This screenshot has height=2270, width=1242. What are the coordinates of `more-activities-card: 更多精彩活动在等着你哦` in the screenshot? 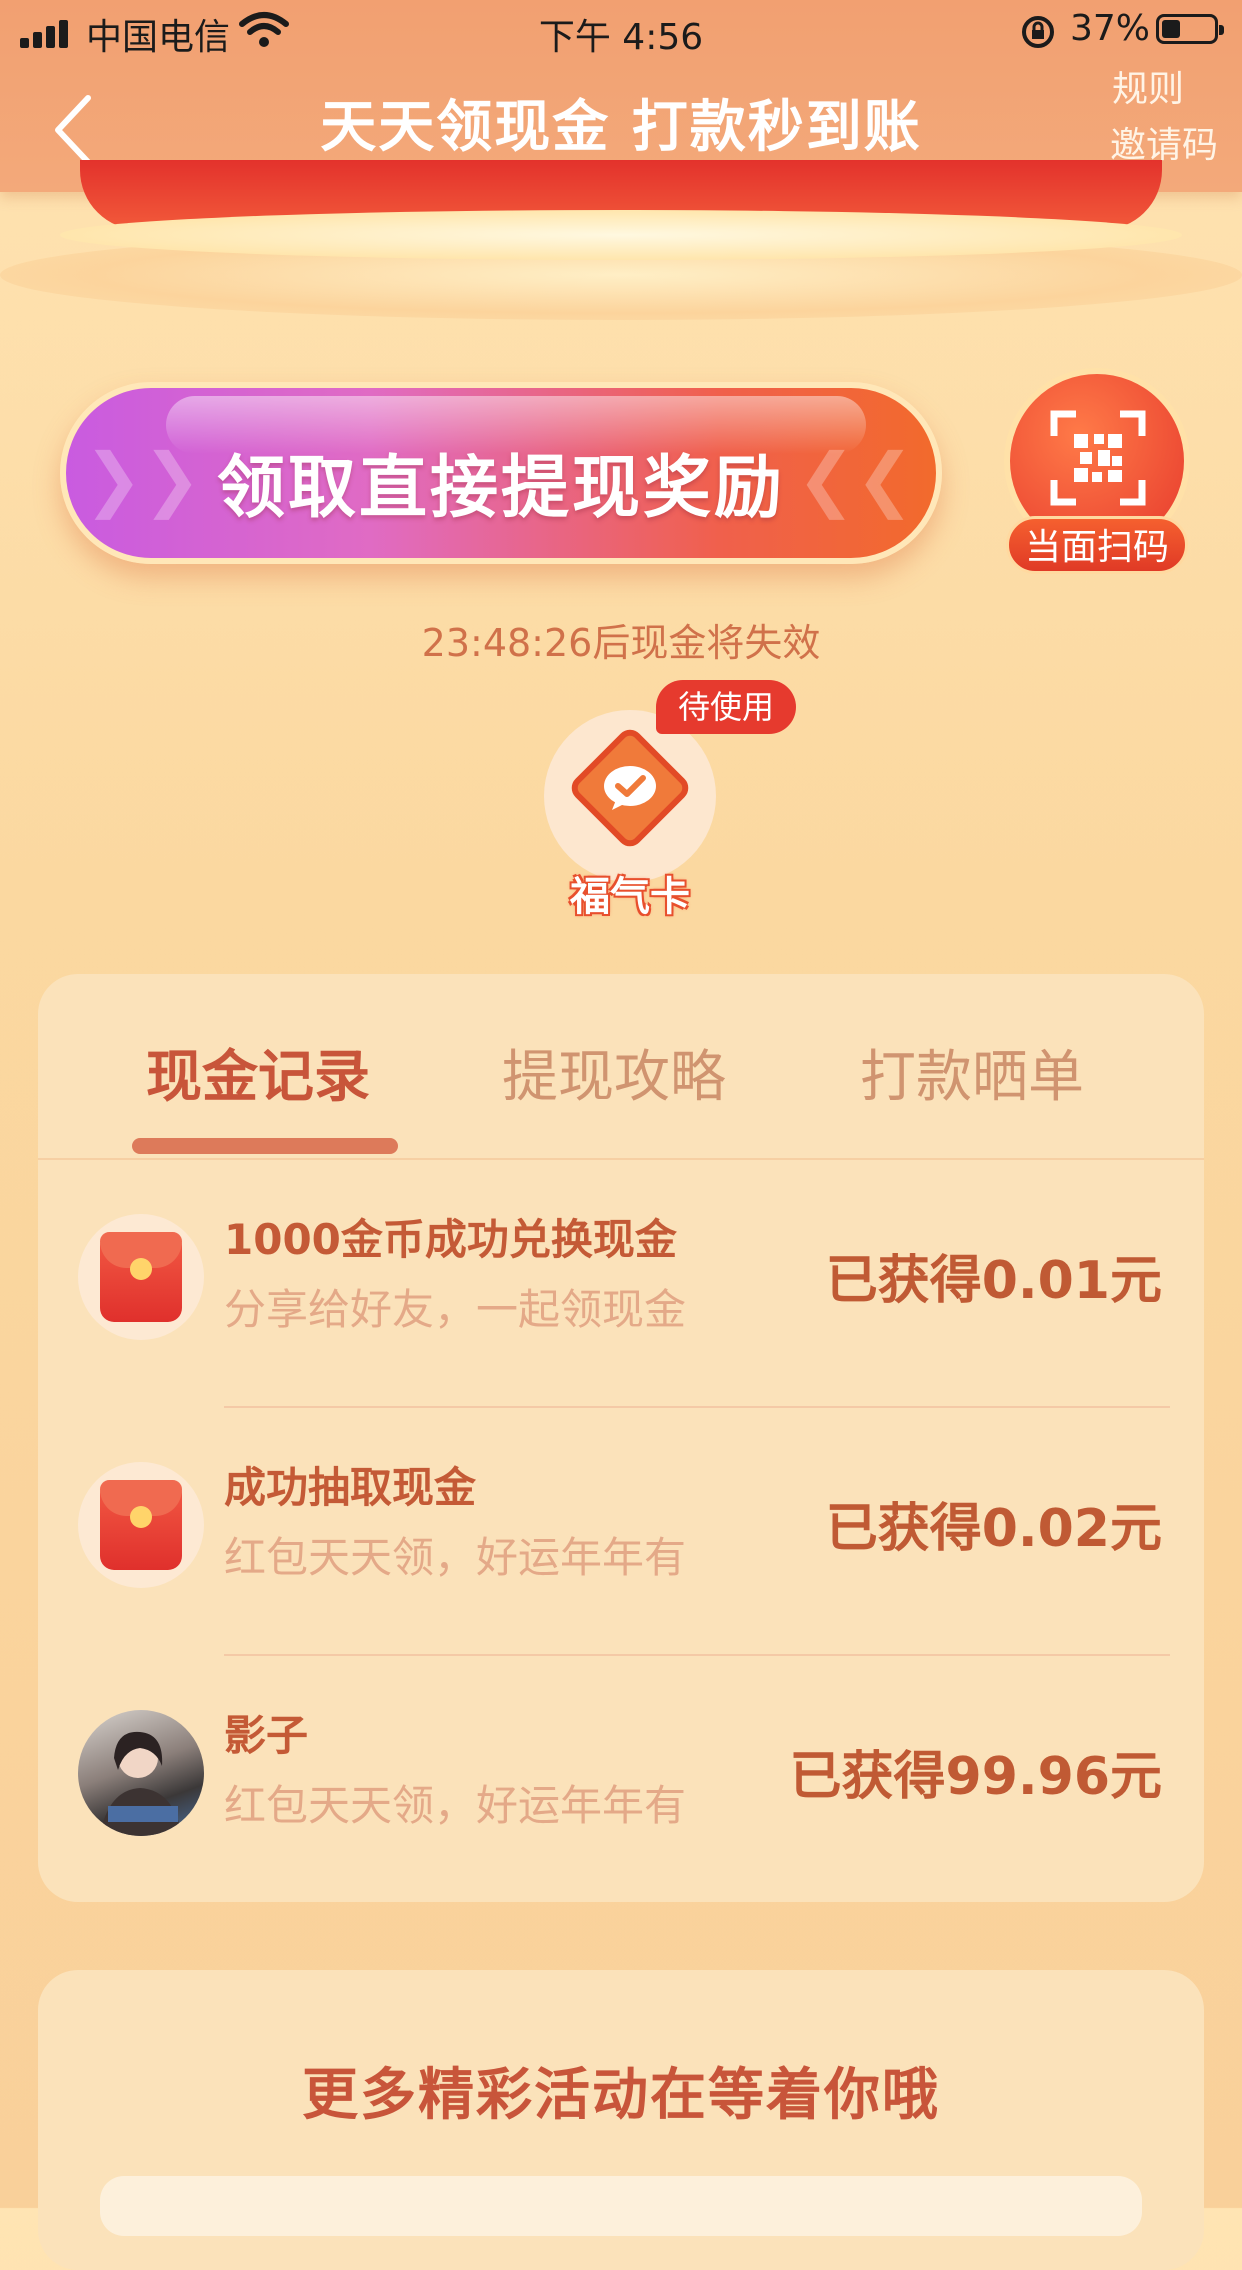 It's located at (621, 2120).